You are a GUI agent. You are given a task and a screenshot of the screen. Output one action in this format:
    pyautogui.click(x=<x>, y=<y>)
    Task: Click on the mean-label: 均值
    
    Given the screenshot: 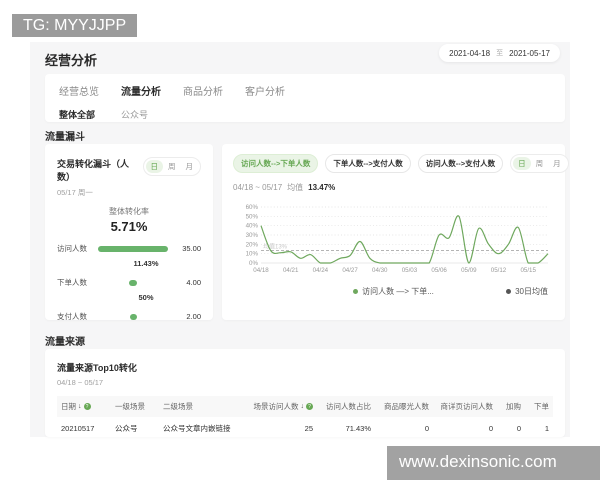 What is the action you would take?
    pyautogui.click(x=295, y=187)
    